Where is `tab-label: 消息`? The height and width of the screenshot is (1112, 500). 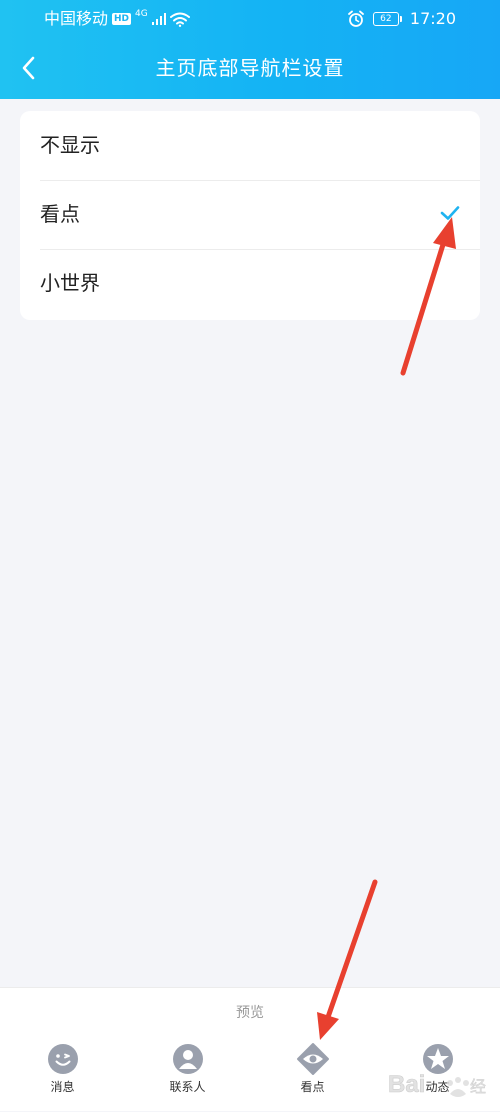 tab-label: 消息 is located at coordinates (62, 1087).